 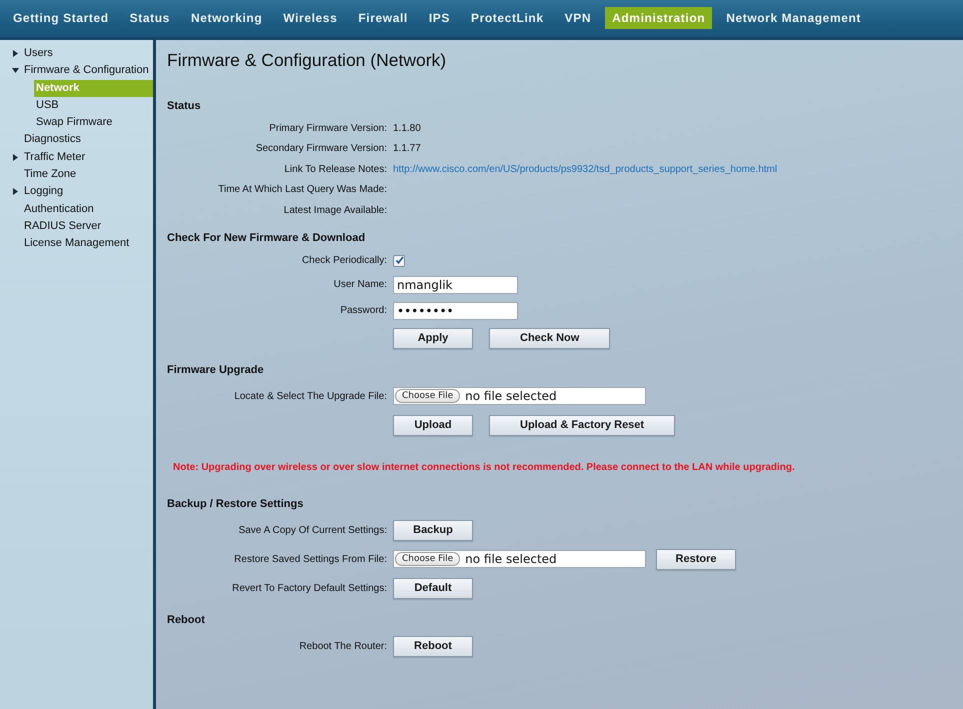 I want to click on sidebar-item: Firmware & Configuration, so click(x=74, y=71).